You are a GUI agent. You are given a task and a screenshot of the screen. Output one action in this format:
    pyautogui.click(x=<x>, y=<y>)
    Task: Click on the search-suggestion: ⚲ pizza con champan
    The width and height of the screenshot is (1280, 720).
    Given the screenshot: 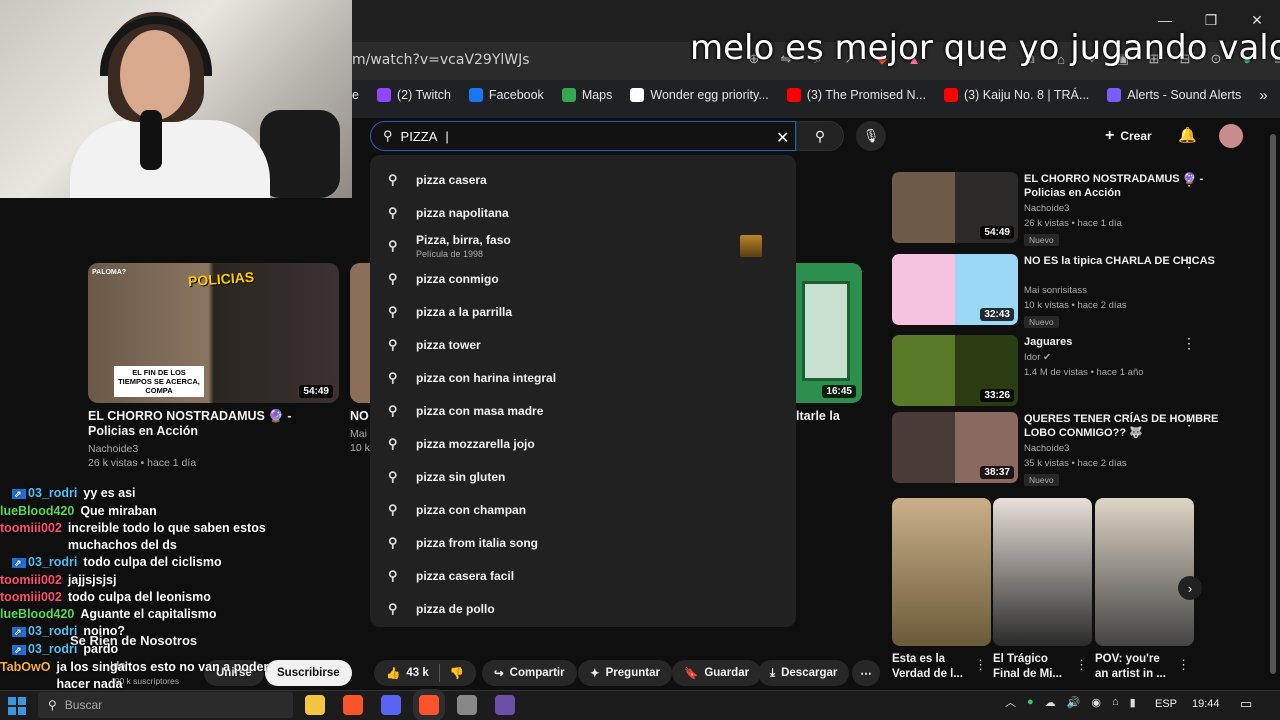 What is the action you would take?
    pyautogui.click(x=583, y=509)
    